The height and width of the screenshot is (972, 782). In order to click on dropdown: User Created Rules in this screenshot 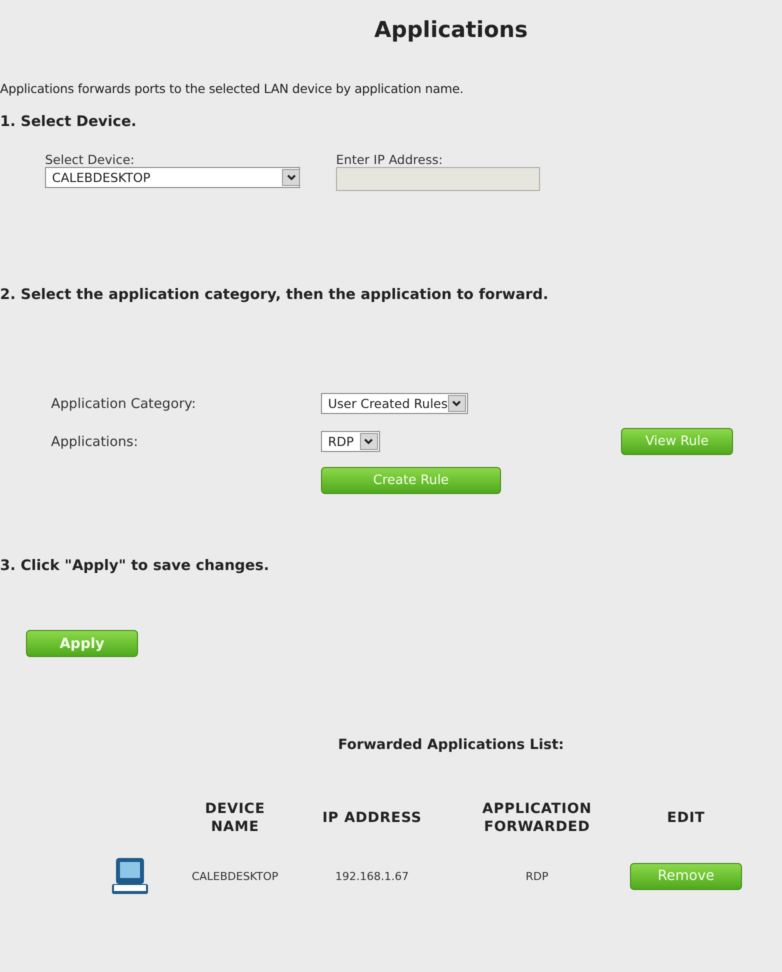, I will do `click(394, 403)`.